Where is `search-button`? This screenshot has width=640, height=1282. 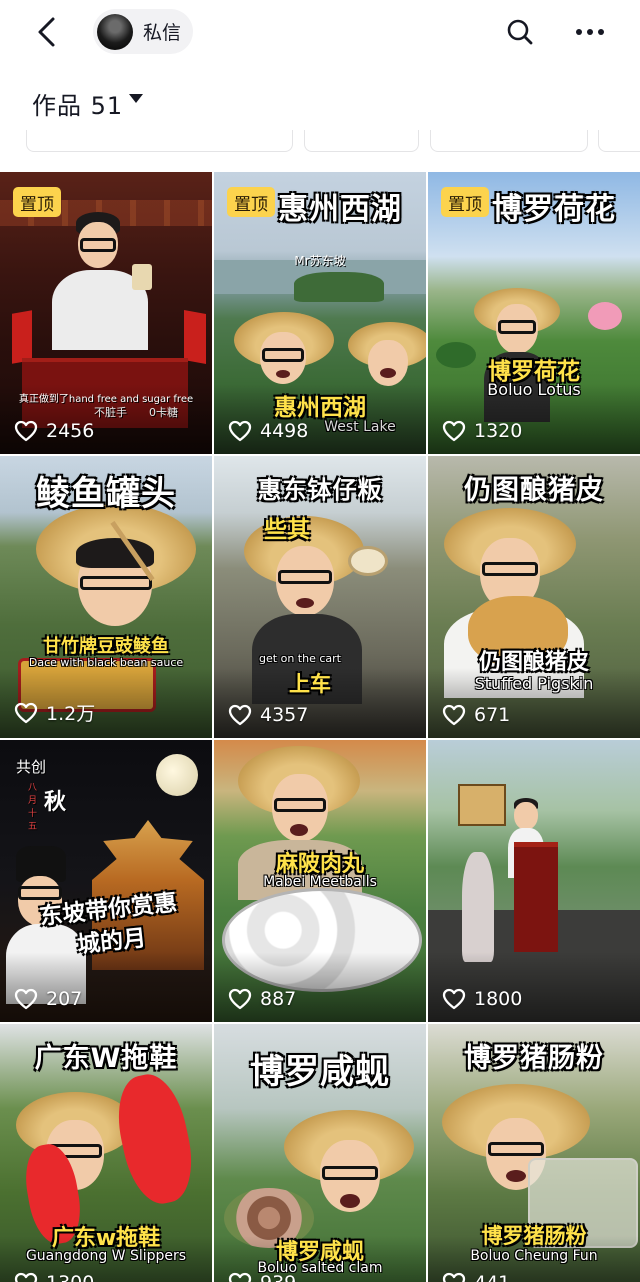 search-button is located at coordinates (520, 32).